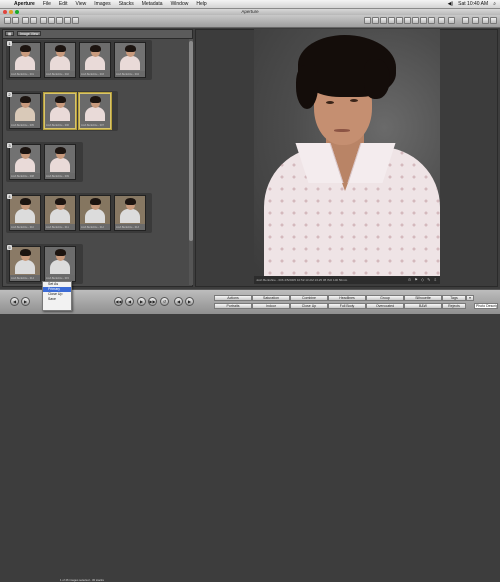 The image size is (500, 582). Describe the element at coordinates (102, 4) in the screenshot. I see `menu-images: Images` at that location.